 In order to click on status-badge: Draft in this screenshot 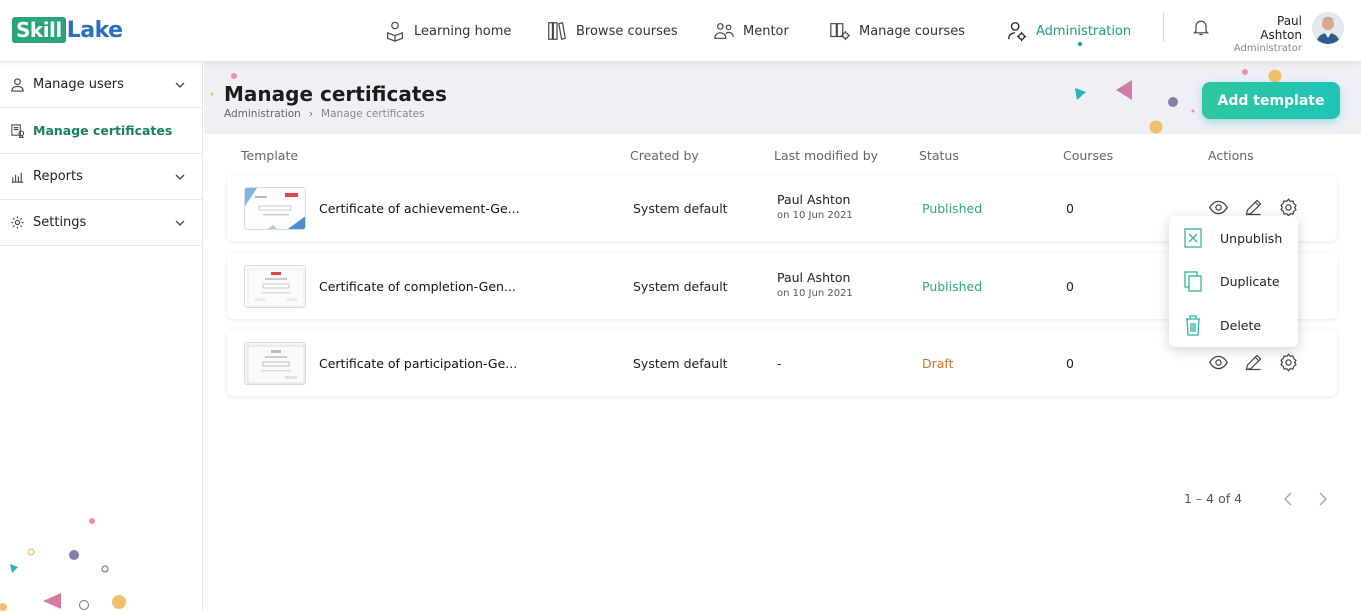, I will do `click(938, 363)`.